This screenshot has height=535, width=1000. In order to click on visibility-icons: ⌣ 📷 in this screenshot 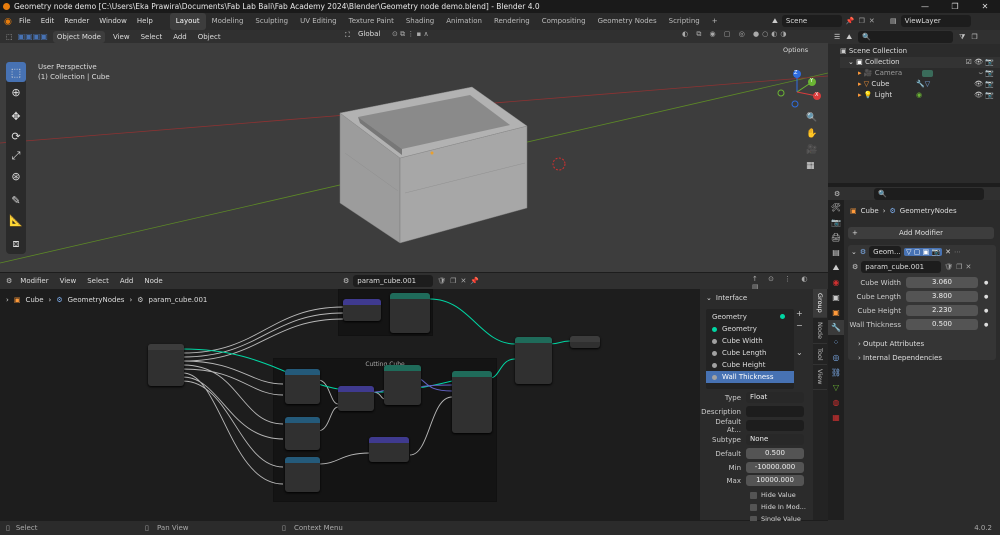, I will do `click(986, 73)`.